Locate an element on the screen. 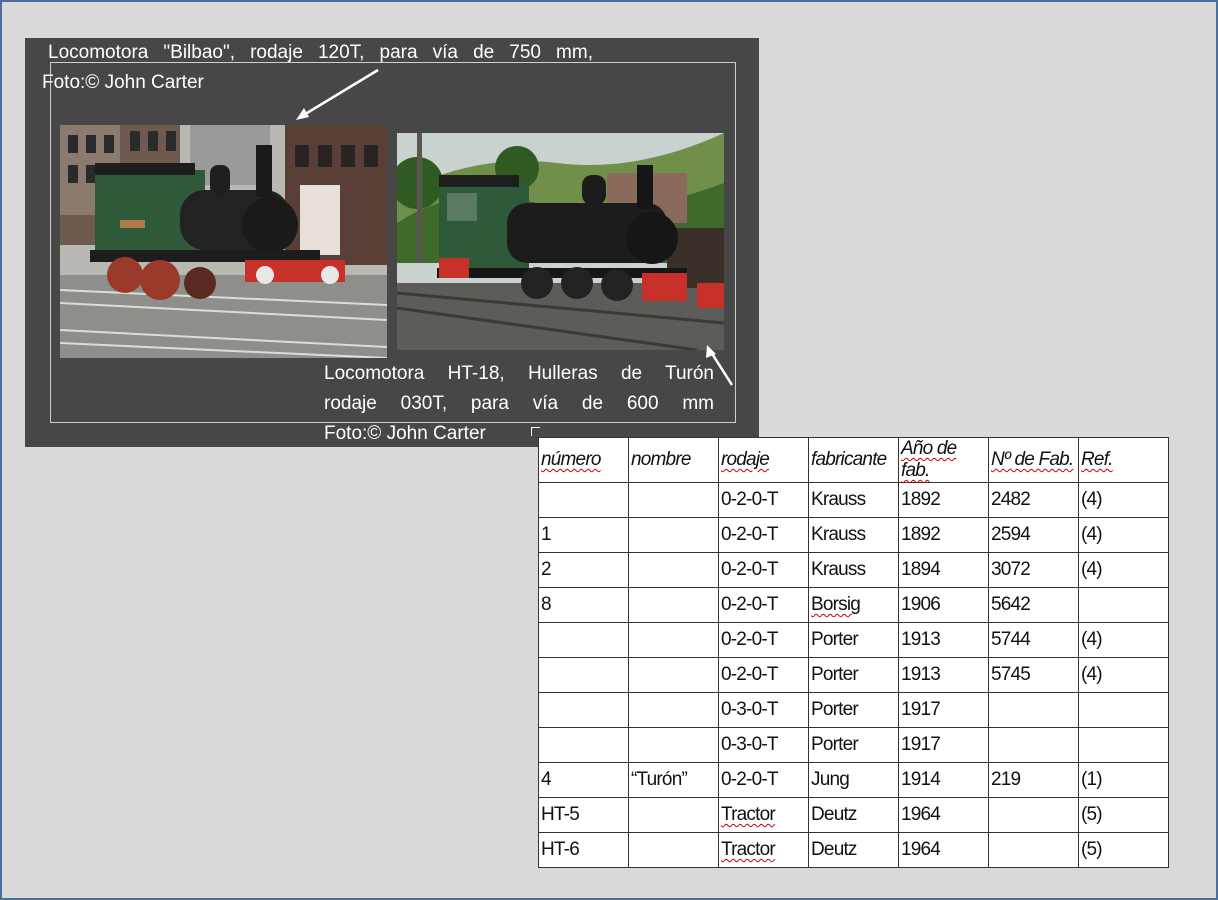  table-cell: “Turón” is located at coordinates (673, 780).